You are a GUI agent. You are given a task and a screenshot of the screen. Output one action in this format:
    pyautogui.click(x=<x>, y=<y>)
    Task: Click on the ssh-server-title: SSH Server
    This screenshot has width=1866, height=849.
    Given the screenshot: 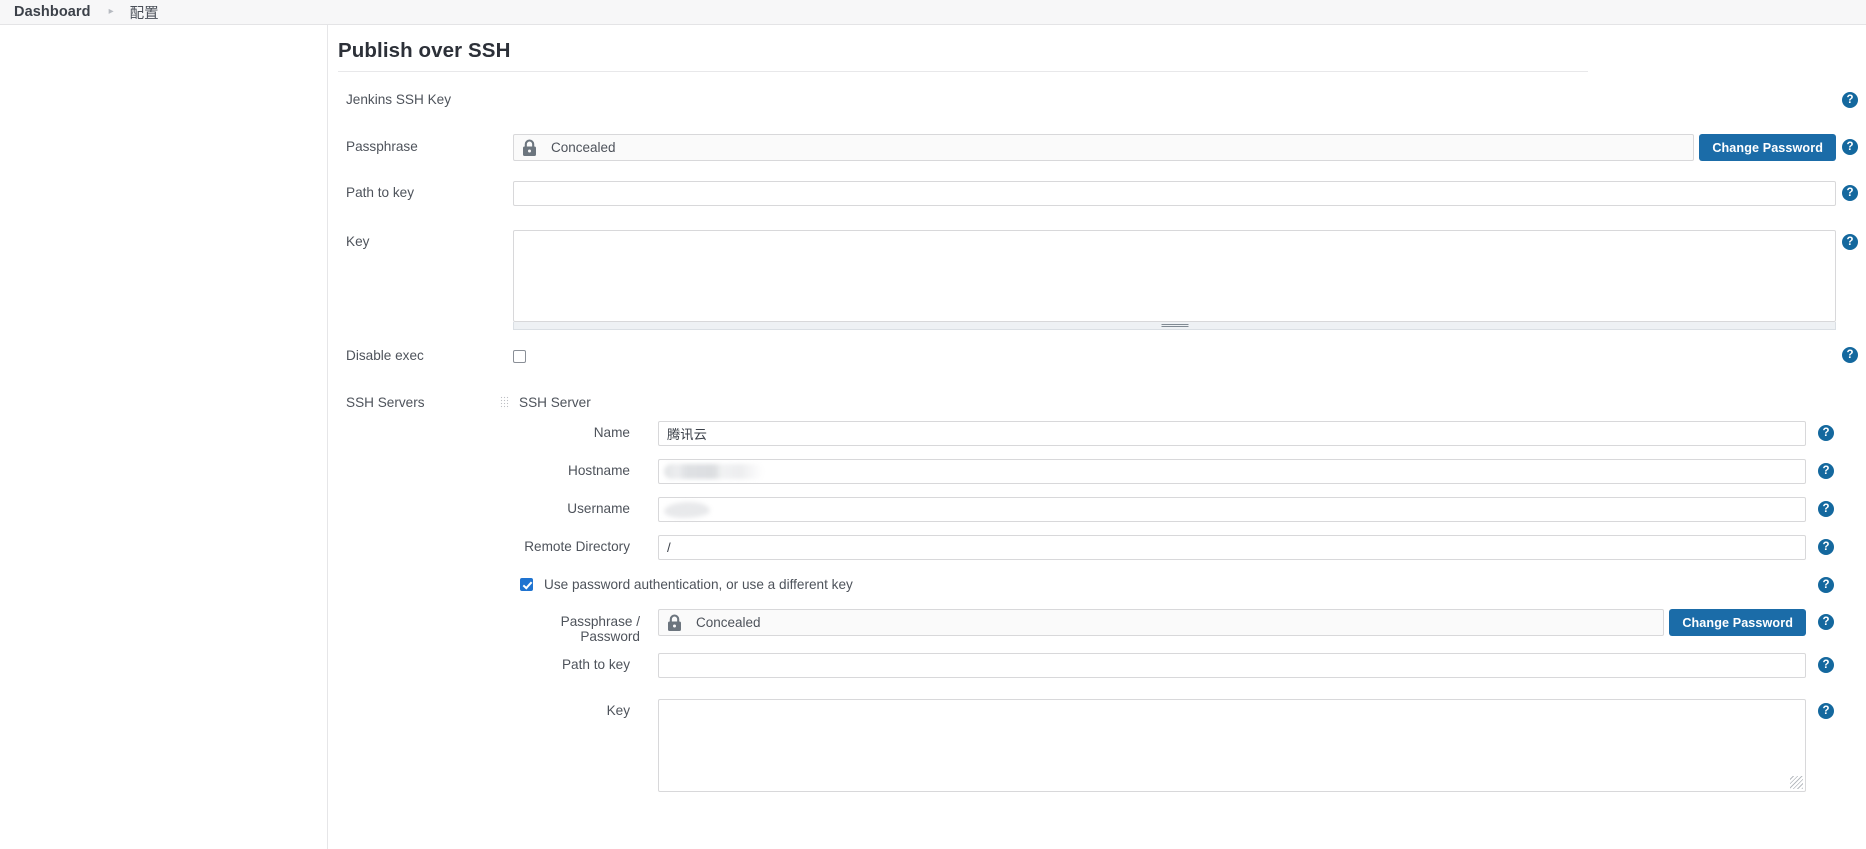 What is the action you would take?
    pyautogui.click(x=555, y=402)
    